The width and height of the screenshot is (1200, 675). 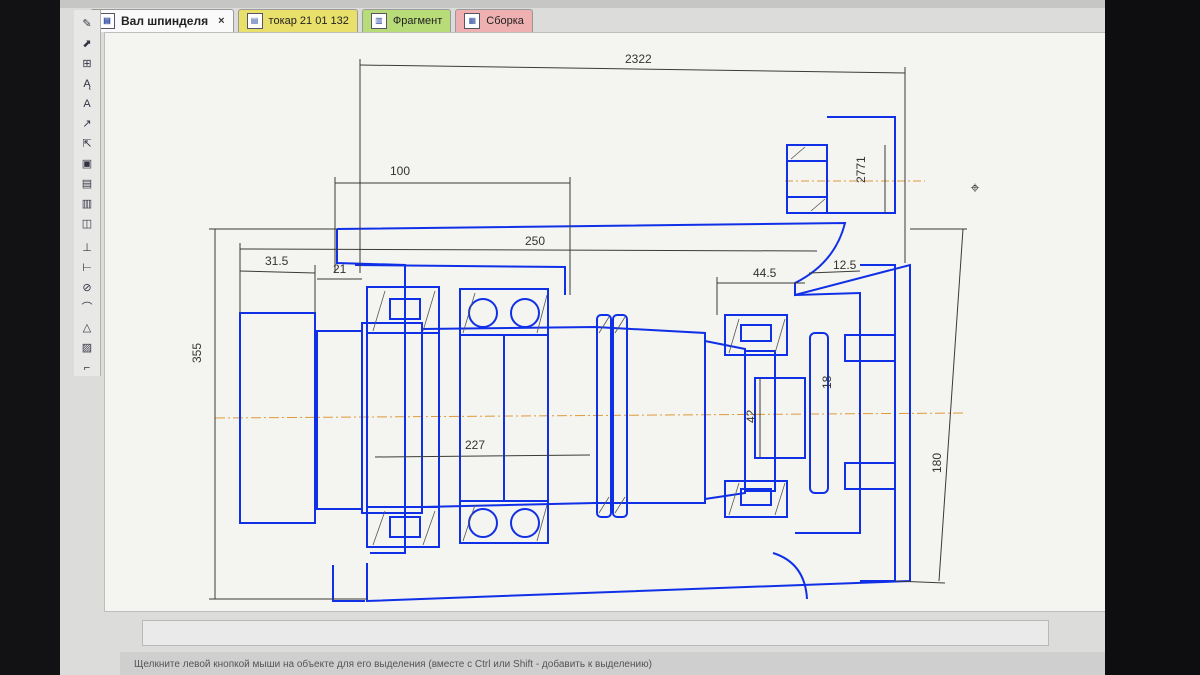 I want to click on view-tool-icon: ▤, so click(x=87, y=184).